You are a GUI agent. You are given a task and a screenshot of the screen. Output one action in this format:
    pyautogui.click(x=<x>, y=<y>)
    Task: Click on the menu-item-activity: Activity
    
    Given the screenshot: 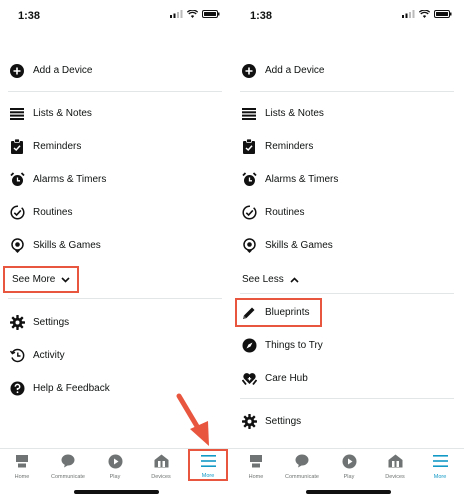 What is the action you would take?
    pyautogui.click(x=116, y=355)
    